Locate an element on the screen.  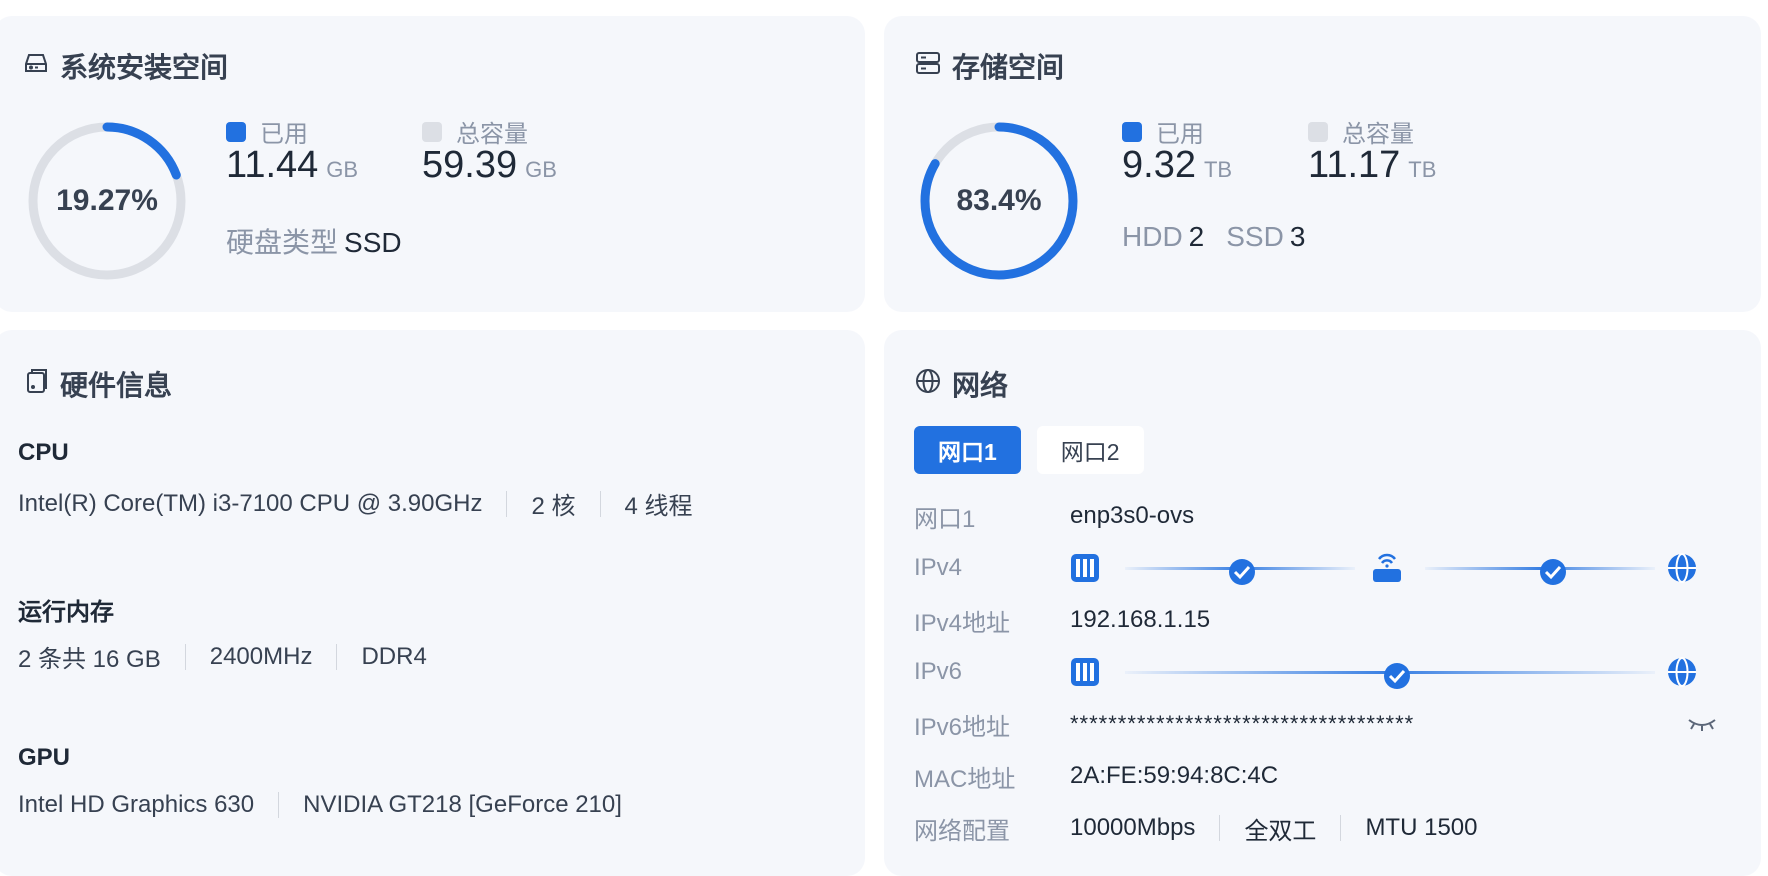
used-unit: GB is located at coordinates (342, 169).